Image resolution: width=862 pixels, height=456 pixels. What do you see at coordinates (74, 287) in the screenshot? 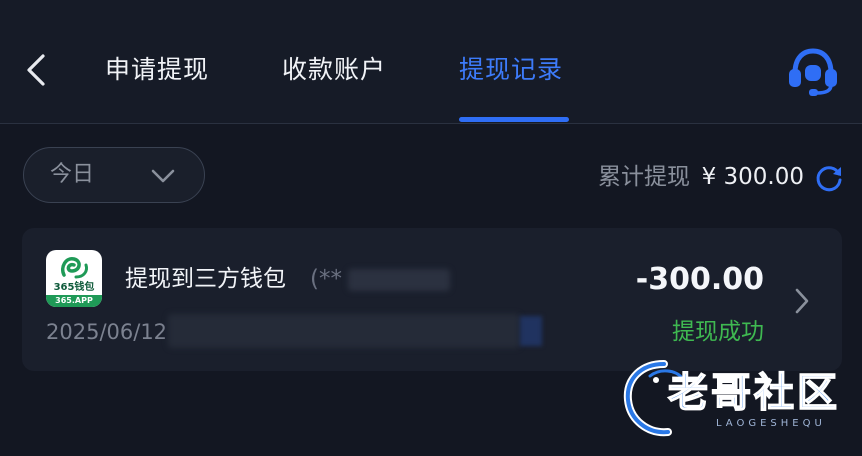
I see `wallet-logo-text: 365钱包` at bounding box center [74, 287].